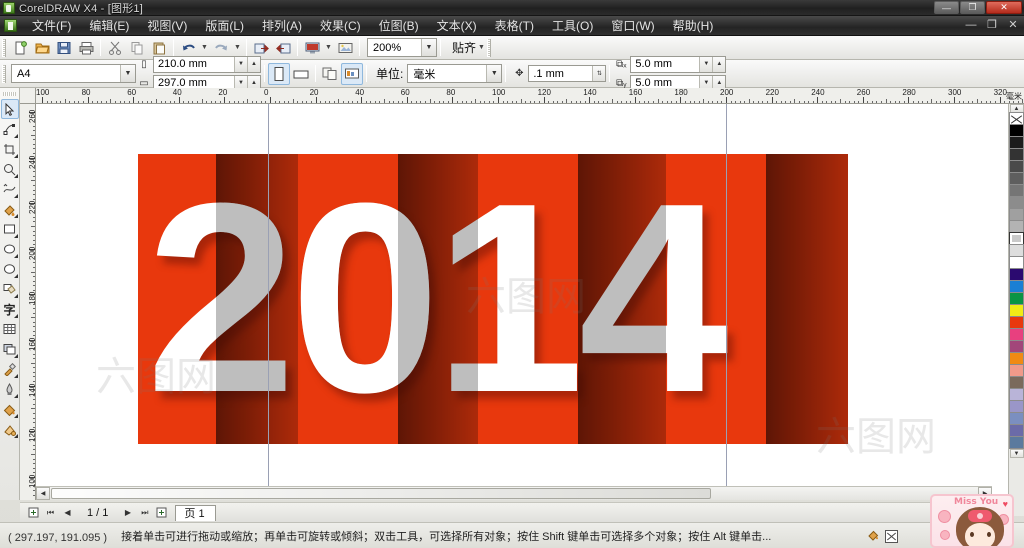 The width and height of the screenshot is (1024, 548). Describe the element at coordinates (10, 329) in the screenshot. I see `table-tool` at that location.